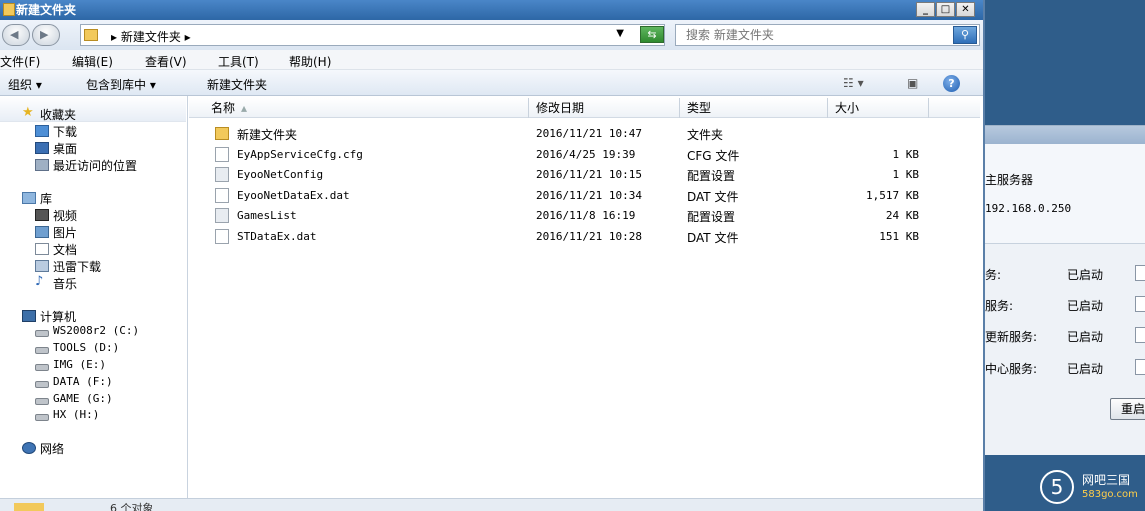 This screenshot has height=511, width=1145. I want to click on table-row: 新建文件夹 2016/11/21 10:47 文件夹, so click(584, 133).